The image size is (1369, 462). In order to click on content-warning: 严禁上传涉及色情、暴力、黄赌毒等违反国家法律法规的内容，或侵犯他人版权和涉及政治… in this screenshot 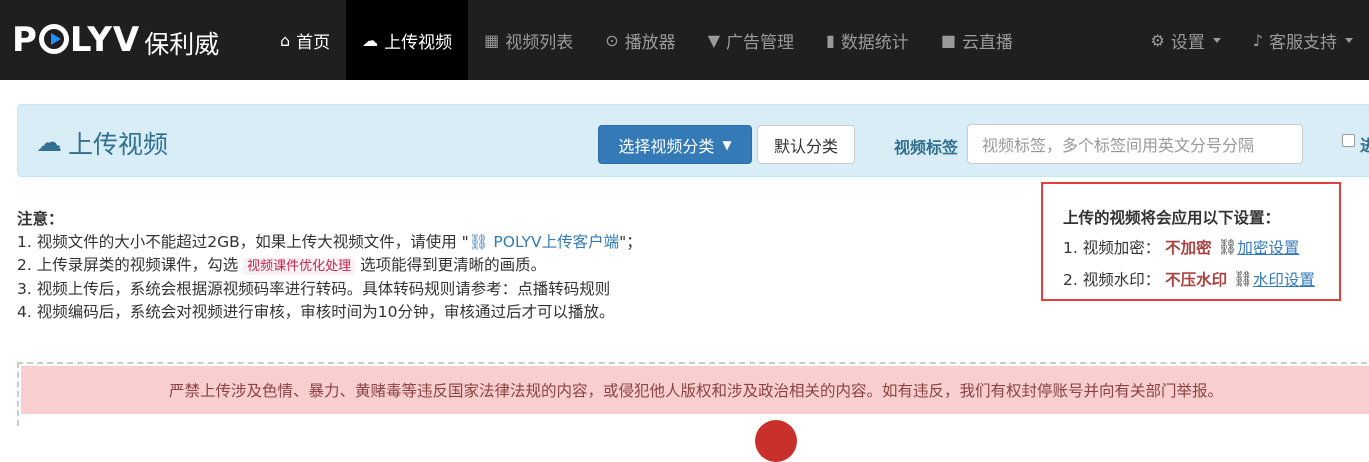, I will do `click(695, 390)`.